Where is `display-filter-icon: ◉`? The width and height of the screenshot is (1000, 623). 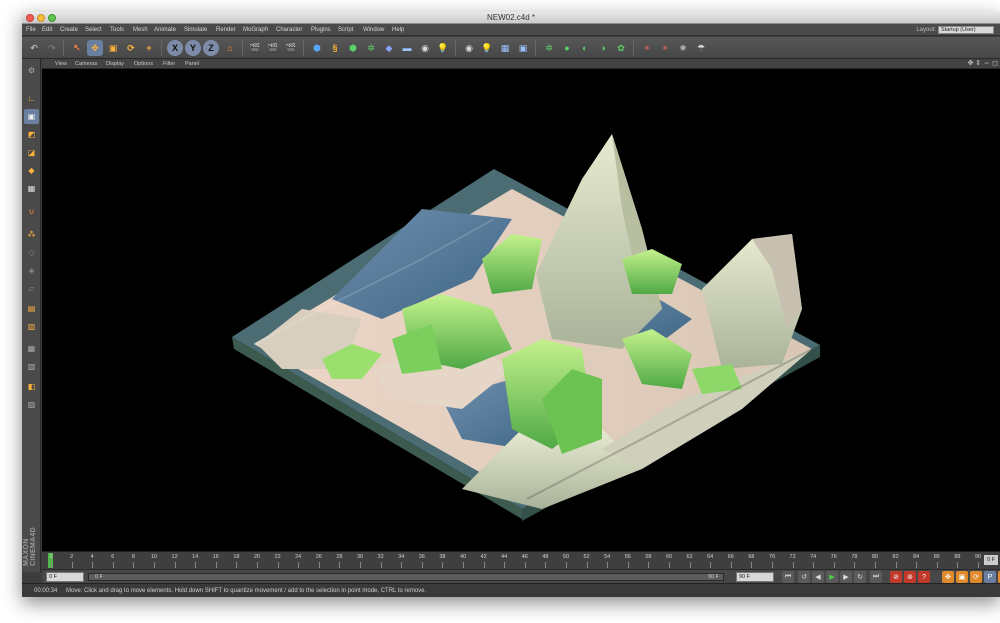
display-filter-icon: ◉ is located at coordinates (469, 48).